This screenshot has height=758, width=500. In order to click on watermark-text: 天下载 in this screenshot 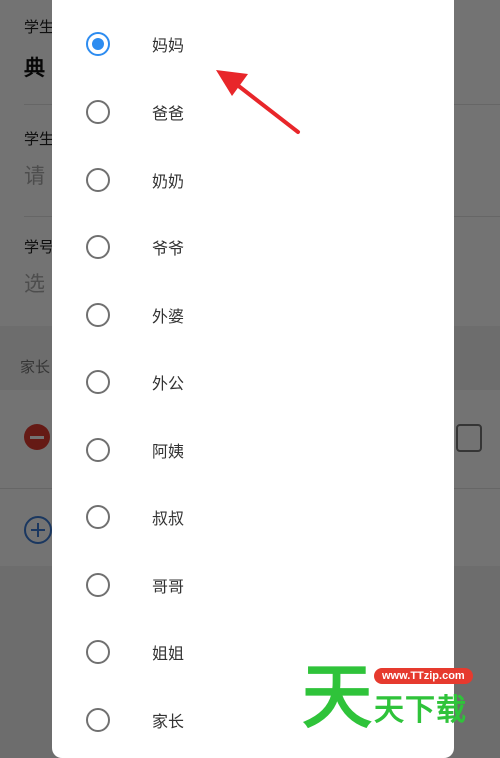, I will do `click(420, 710)`.